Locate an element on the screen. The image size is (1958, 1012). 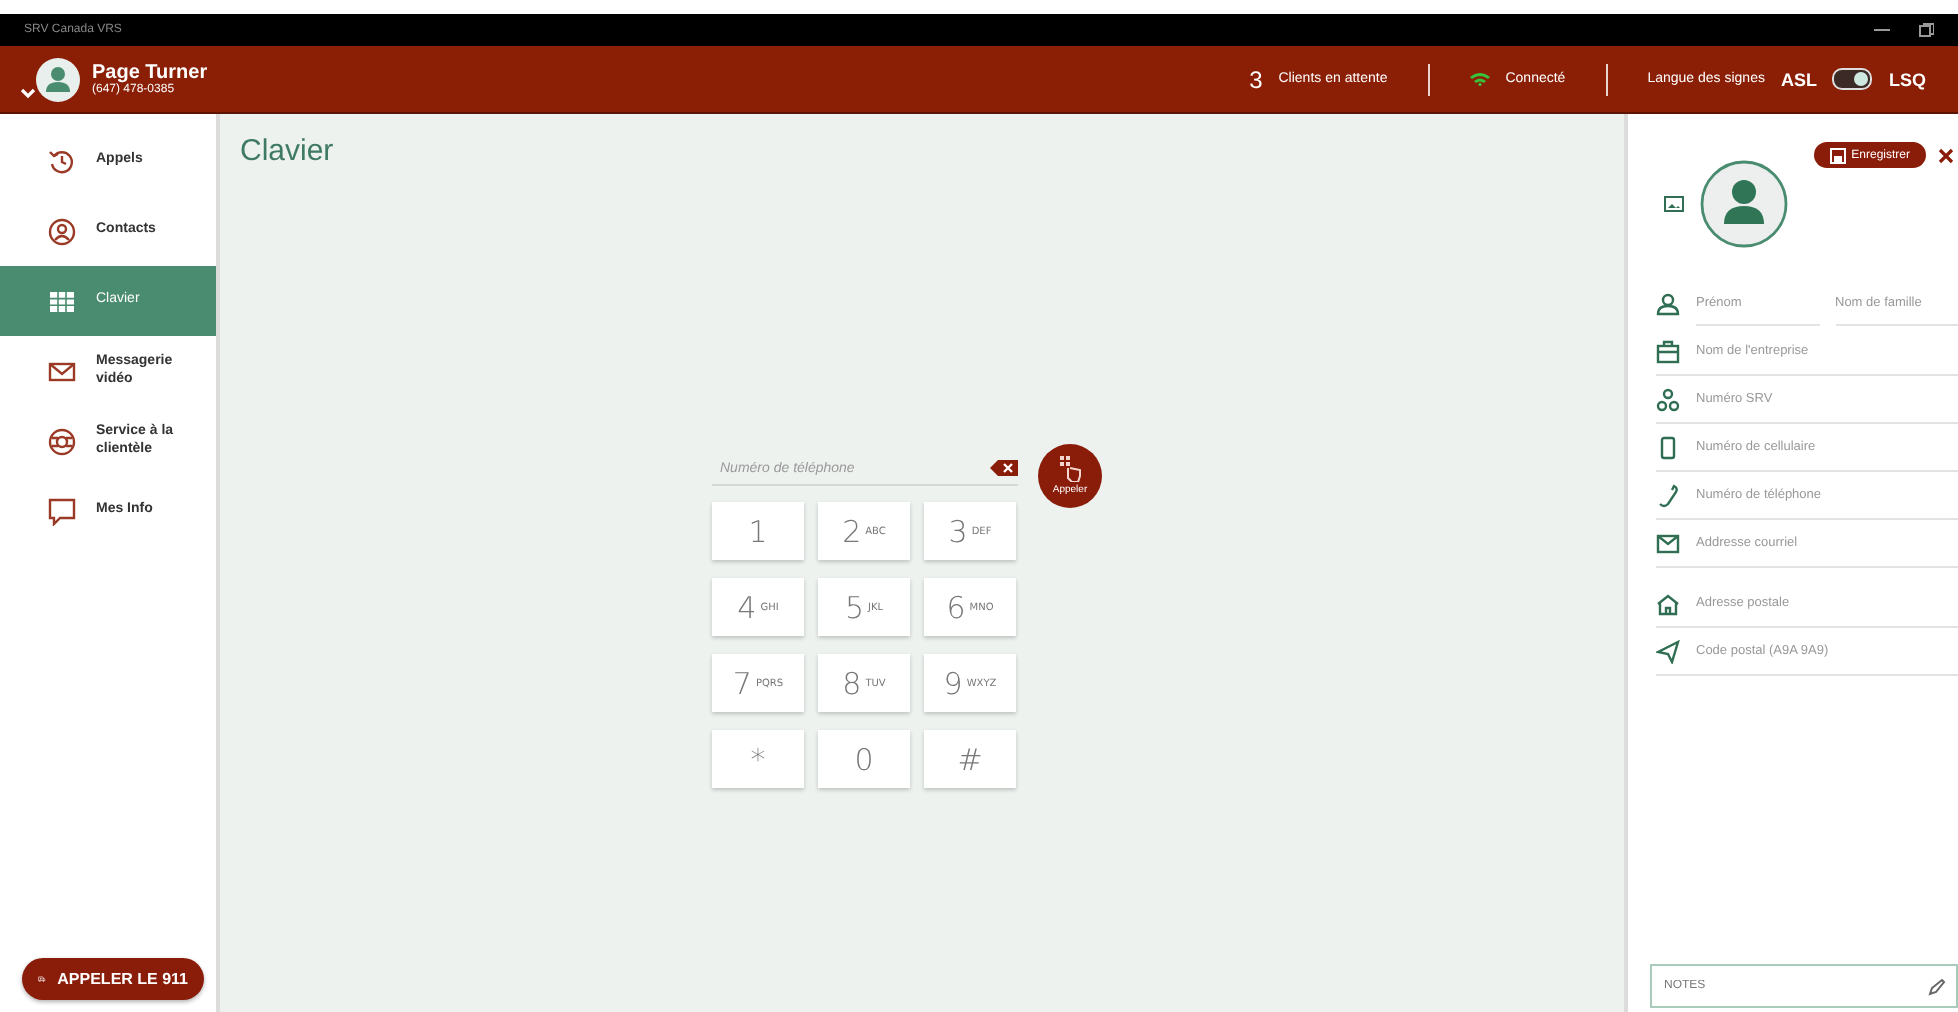
restore-icon is located at coordinates (1926, 30).